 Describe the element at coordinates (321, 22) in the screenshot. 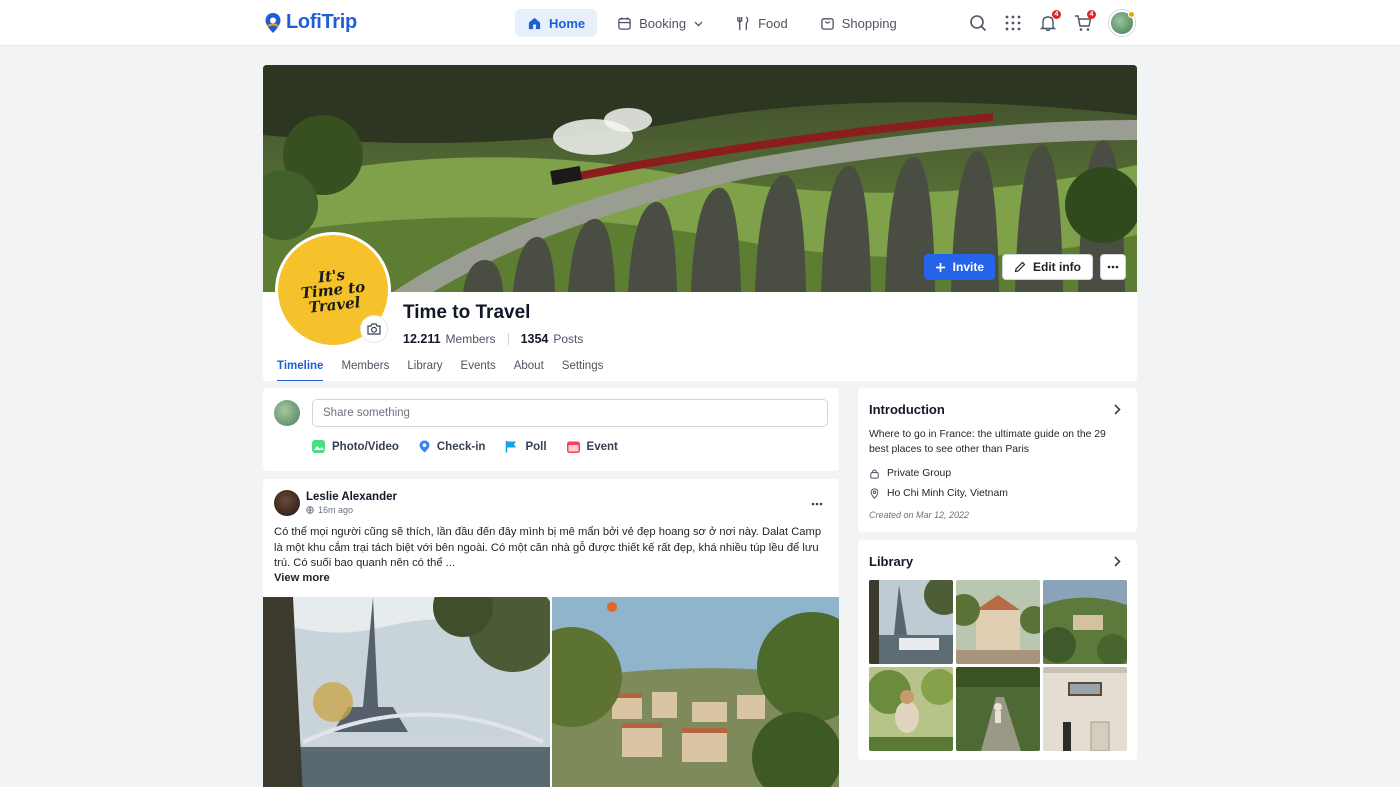

I see `app-name: LofiTrip` at that location.